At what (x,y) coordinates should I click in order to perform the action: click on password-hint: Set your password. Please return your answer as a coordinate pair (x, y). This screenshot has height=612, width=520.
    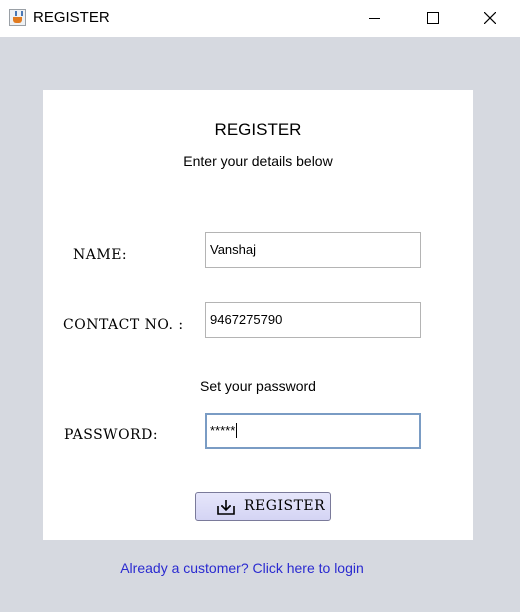
    Looking at the image, I should click on (258, 386).